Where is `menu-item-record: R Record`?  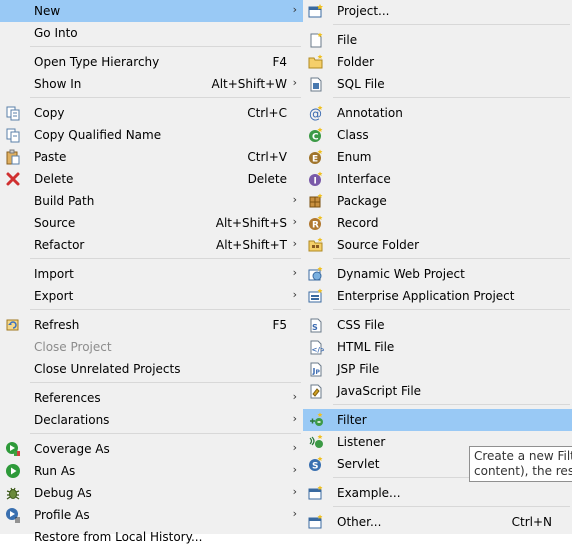 menu-item-record: R Record is located at coordinates (437, 223).